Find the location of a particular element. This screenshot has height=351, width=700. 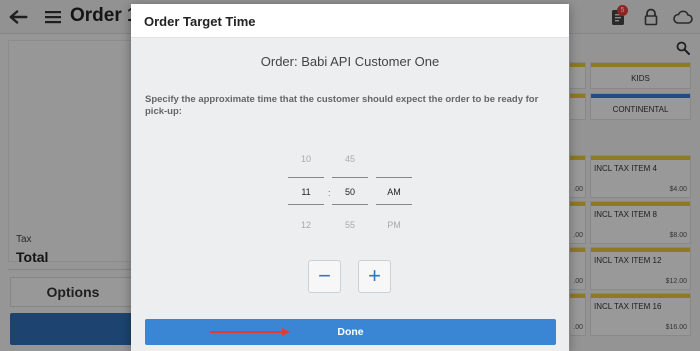

period-picker: AM PM is located at coordinates (394, 194).